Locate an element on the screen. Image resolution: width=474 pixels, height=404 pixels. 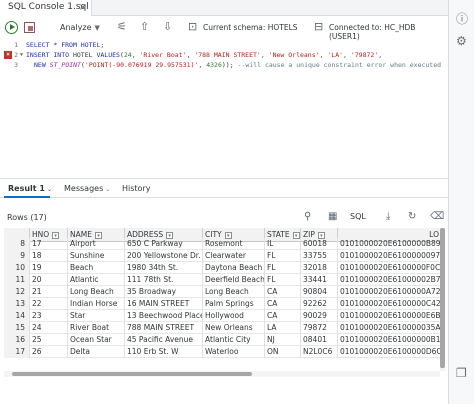
fold-toggle-icon: ▼ is located at coordinates (21, 55).